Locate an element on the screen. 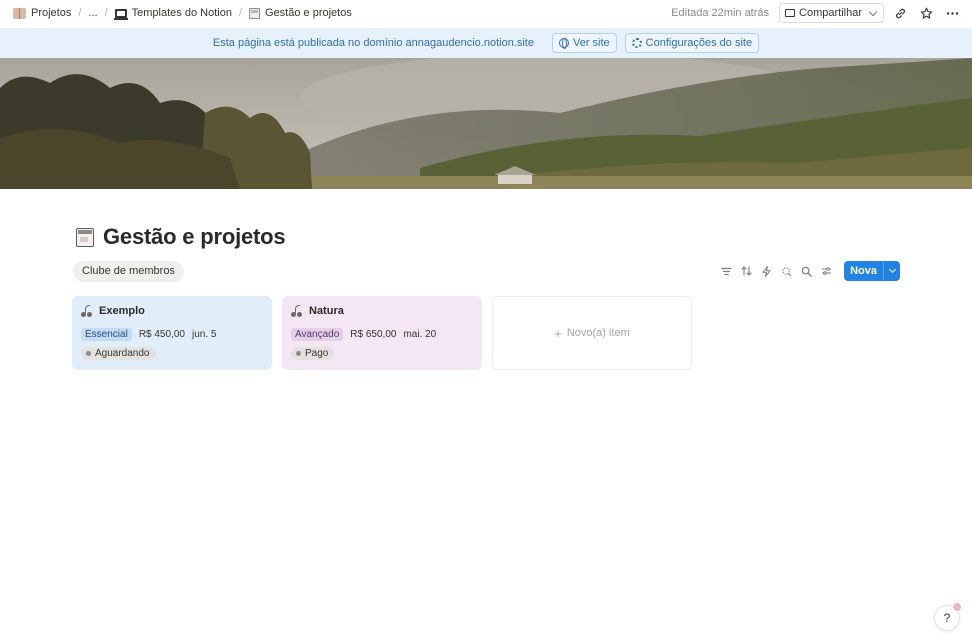 The width and height of the screenshot is (972, 640). breadcrumb-projetos: Projetos is located at coordinates (42, 13).